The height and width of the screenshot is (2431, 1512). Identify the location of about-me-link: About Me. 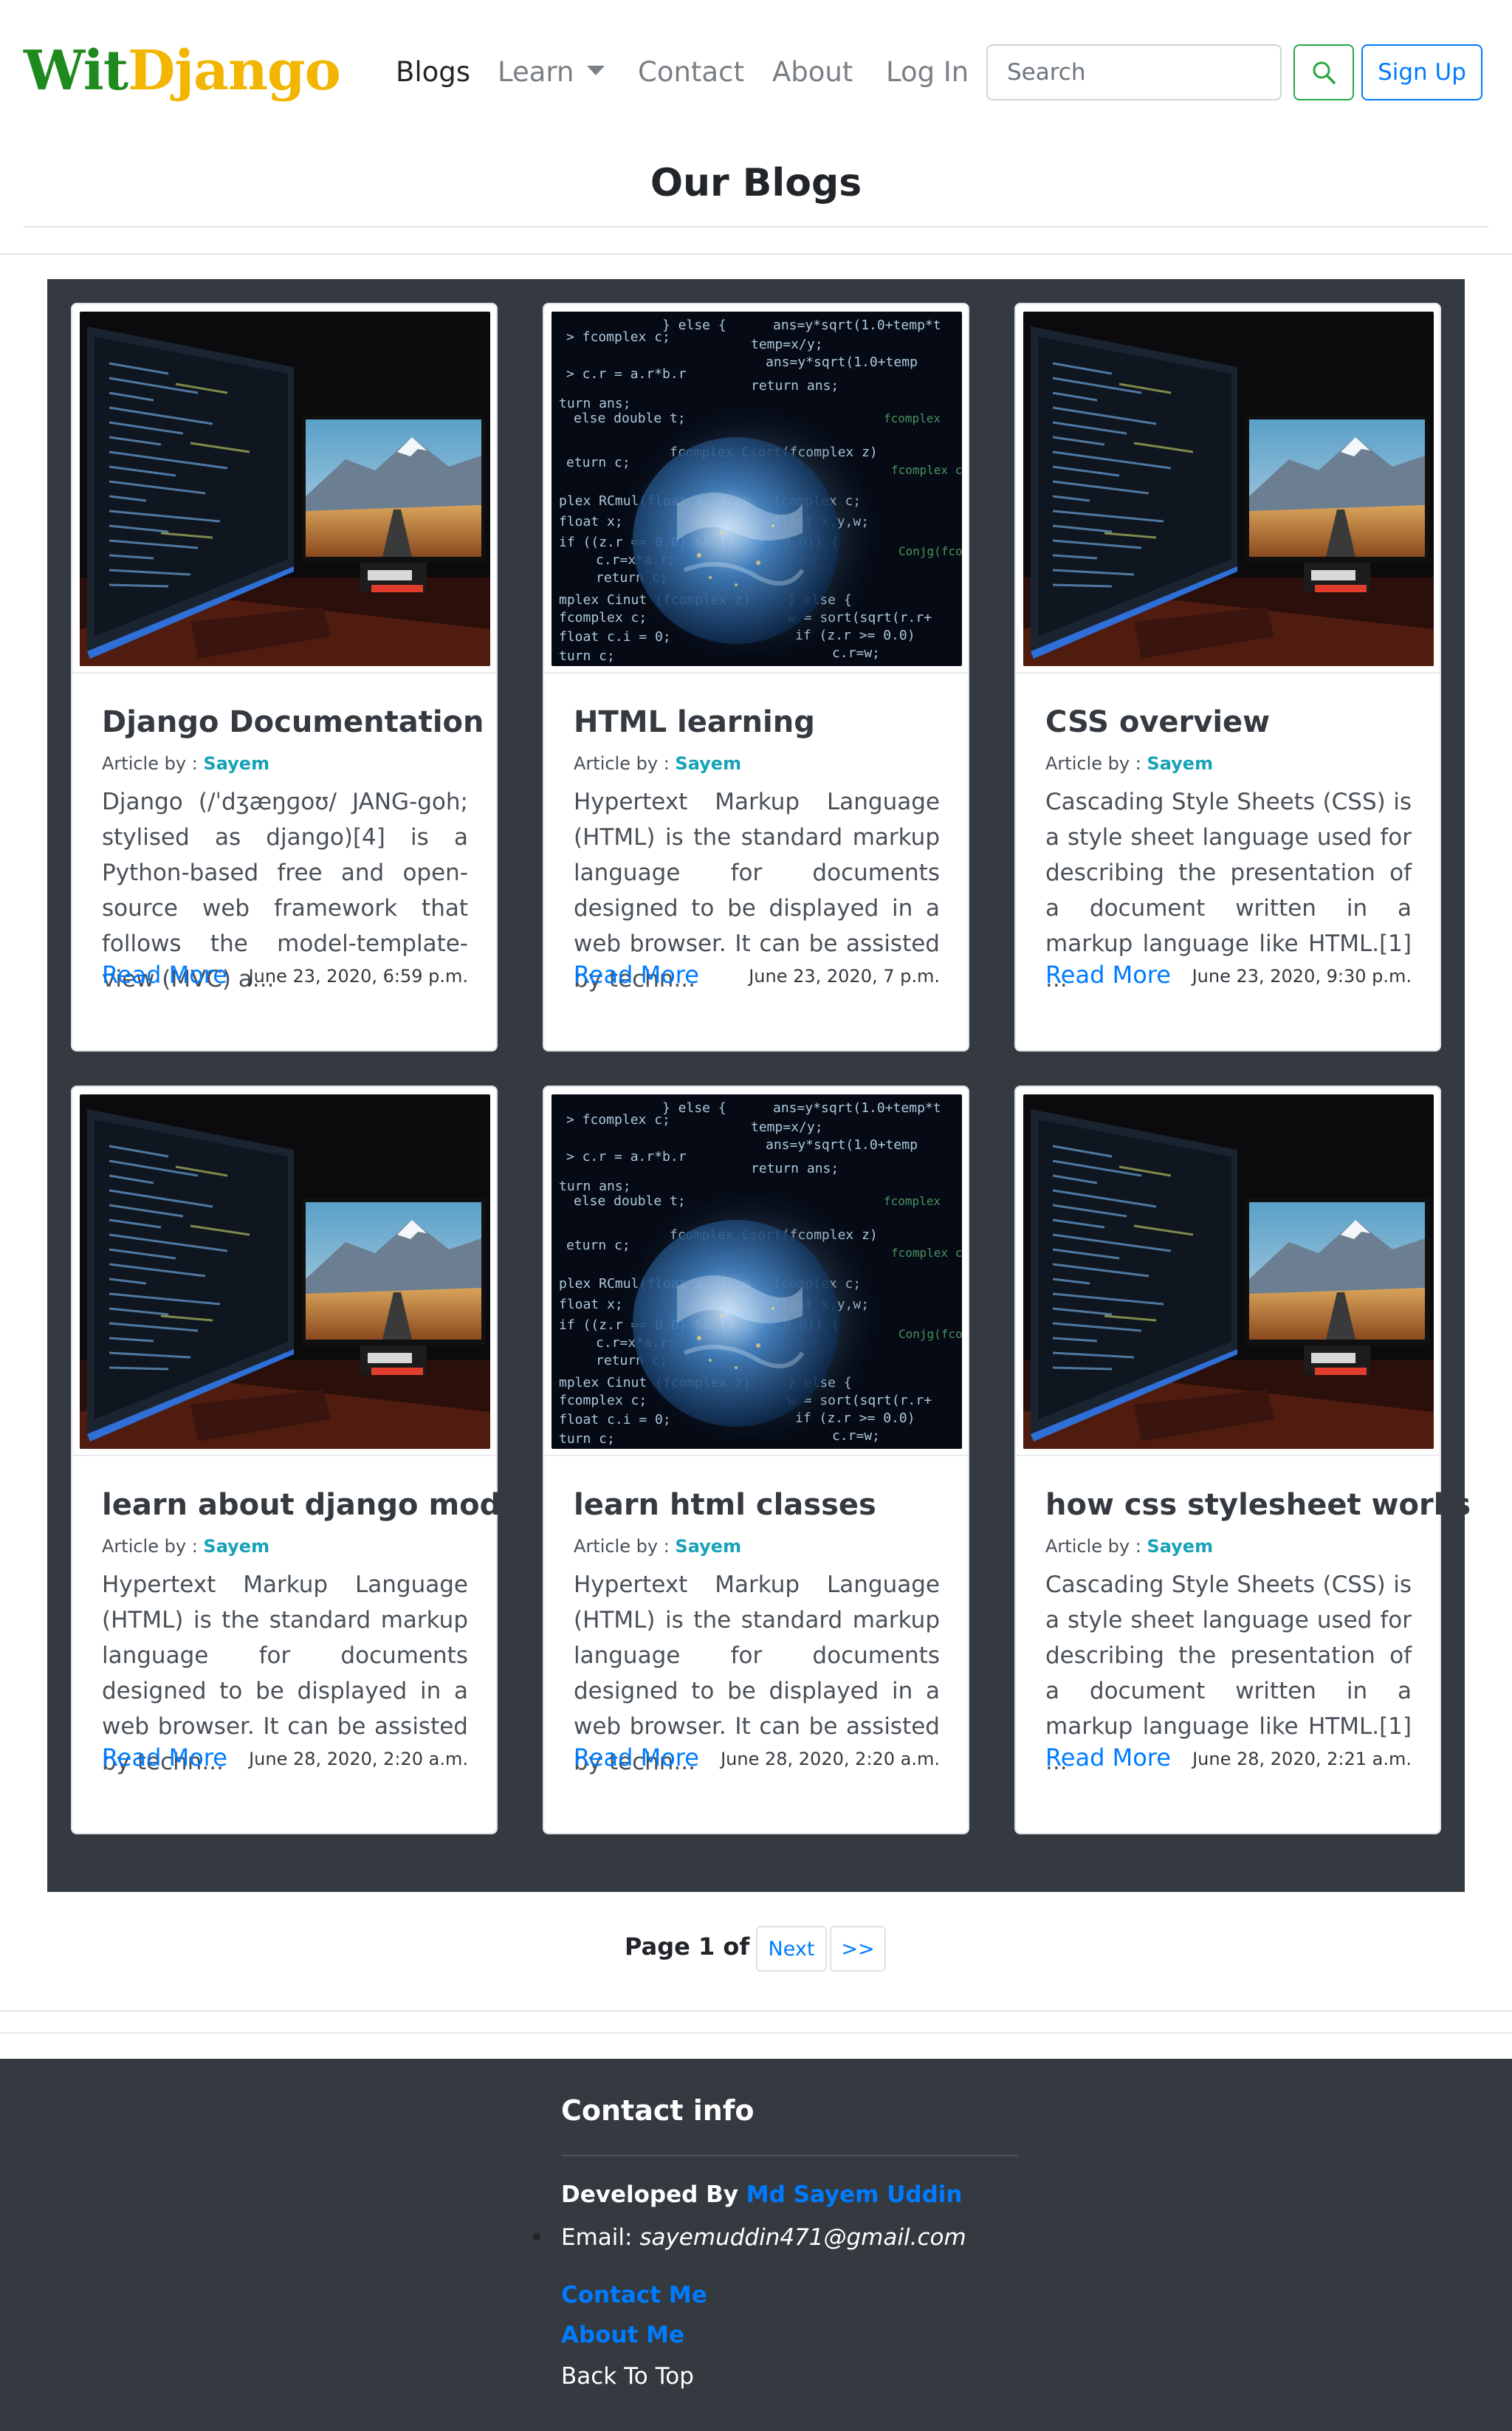
(622, 2335).